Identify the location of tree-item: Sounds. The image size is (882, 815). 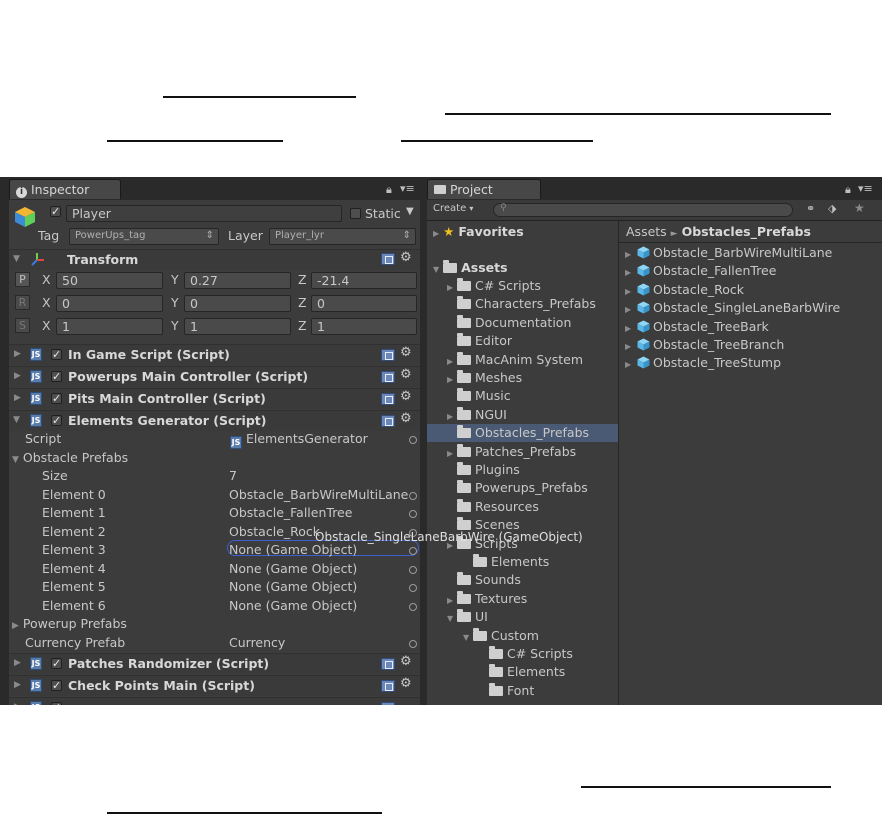
(484, 579).